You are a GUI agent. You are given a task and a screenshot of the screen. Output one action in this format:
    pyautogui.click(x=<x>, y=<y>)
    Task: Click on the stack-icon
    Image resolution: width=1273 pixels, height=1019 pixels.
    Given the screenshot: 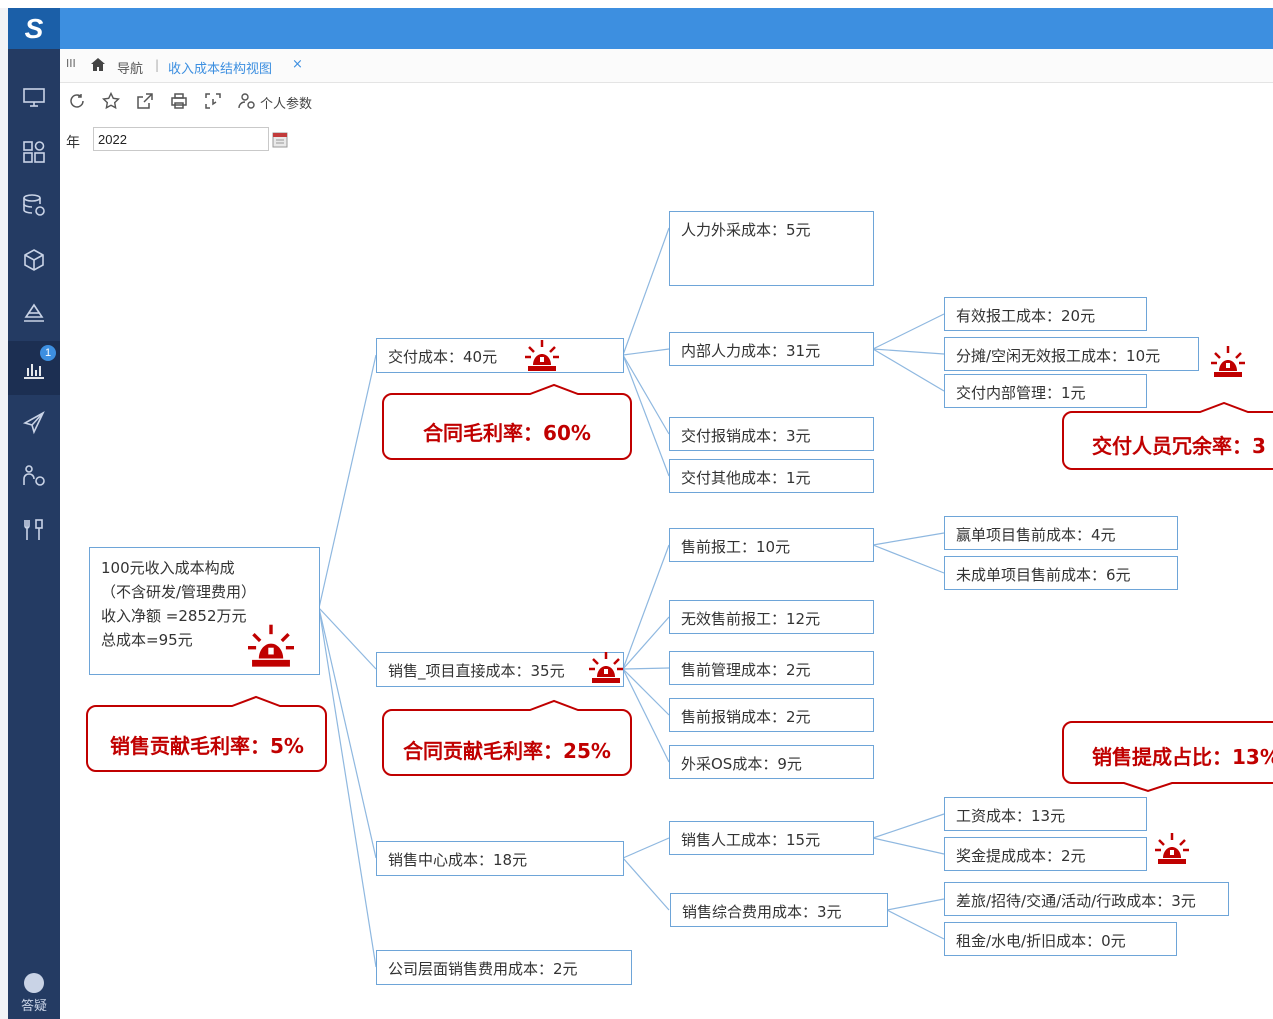 What is the action you would take?
    pyautogui.click(x=34, y=312)
    